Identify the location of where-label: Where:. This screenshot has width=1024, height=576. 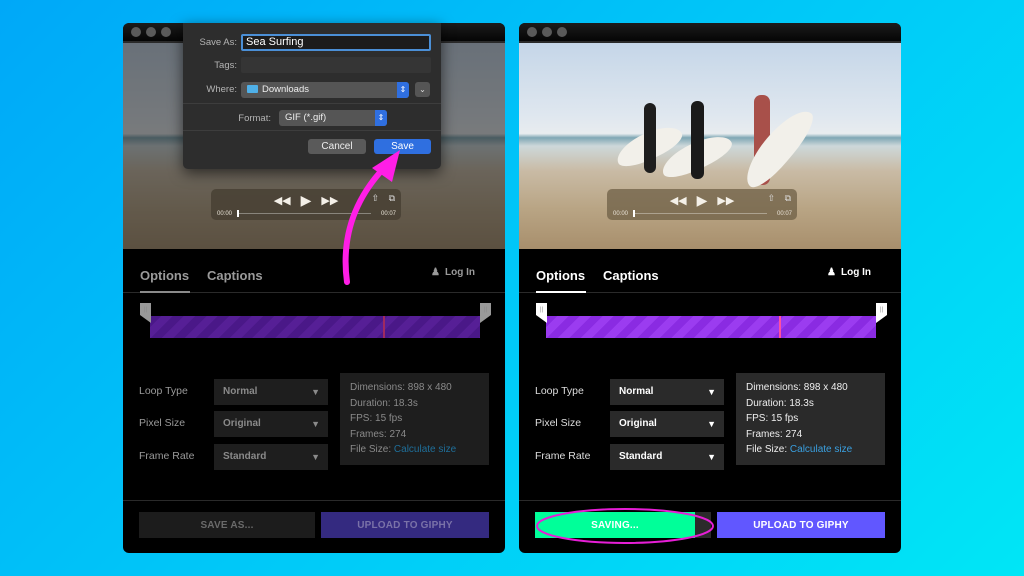
(221, 89).